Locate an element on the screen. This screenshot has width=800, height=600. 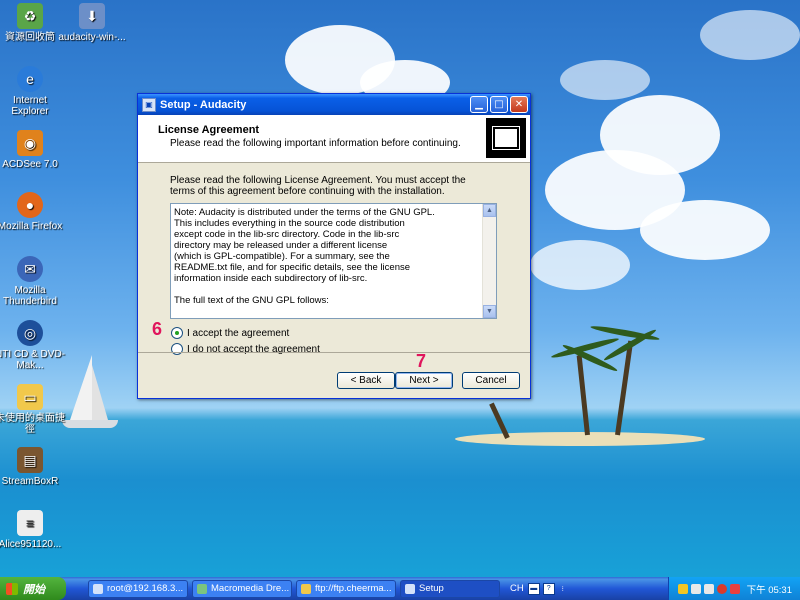
acdsee-icon: ◉ is located at coordinates (30, 143).